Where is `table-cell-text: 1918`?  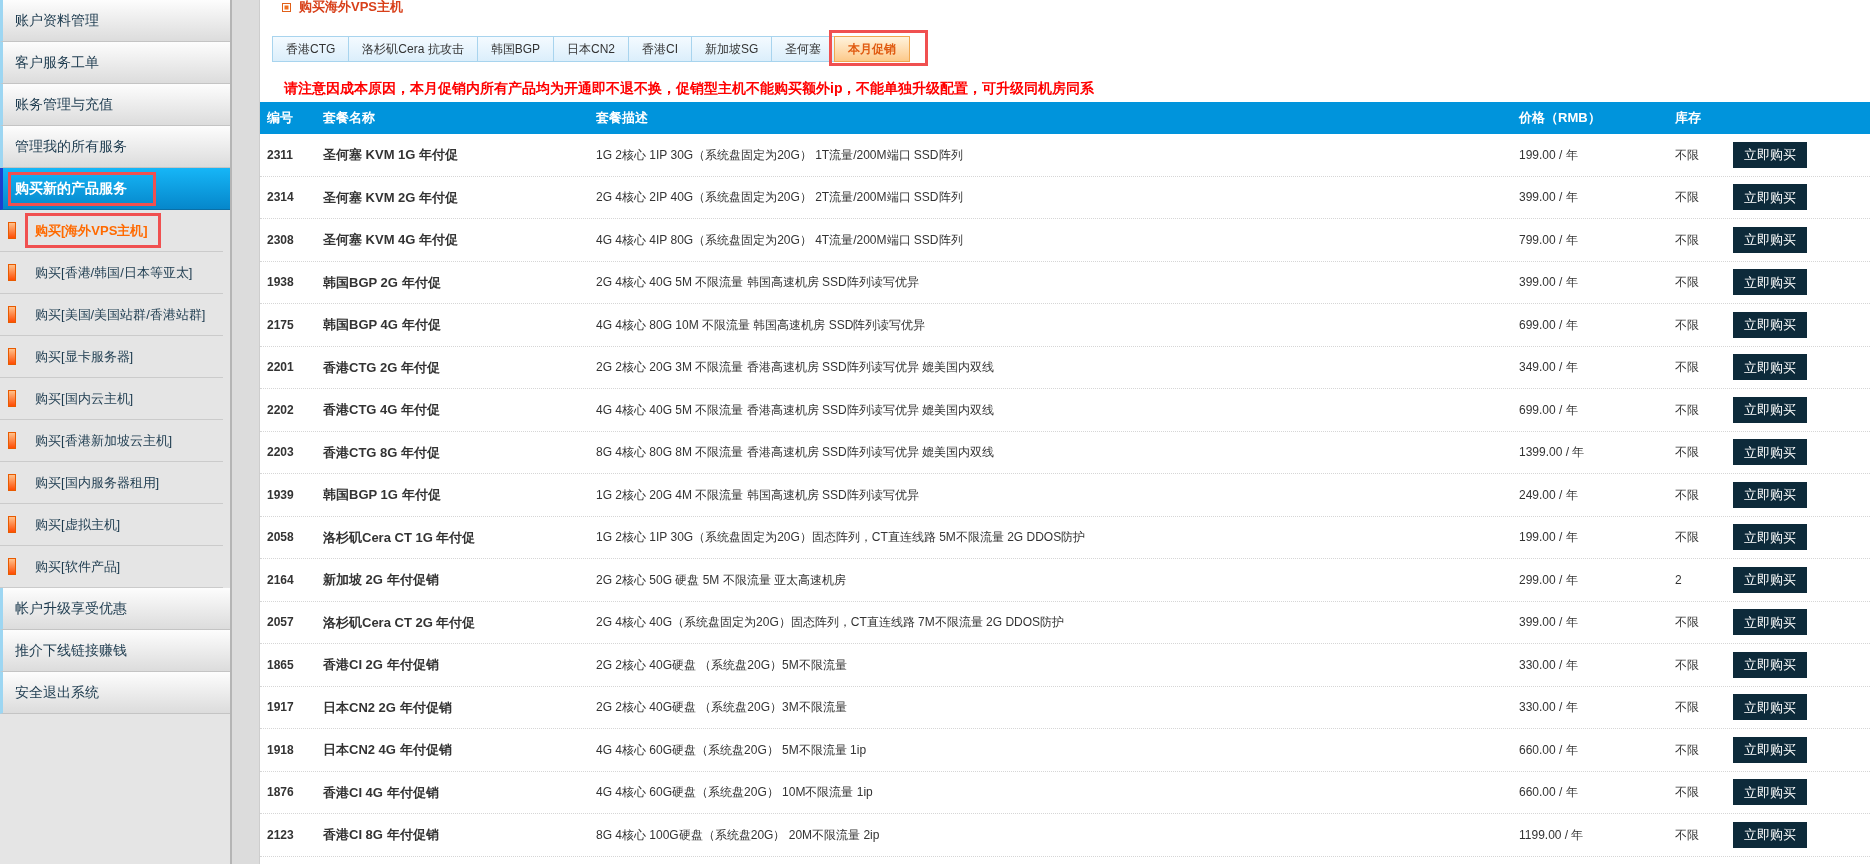 table-cell-text: 1918 is located at coordinates (280, 750).